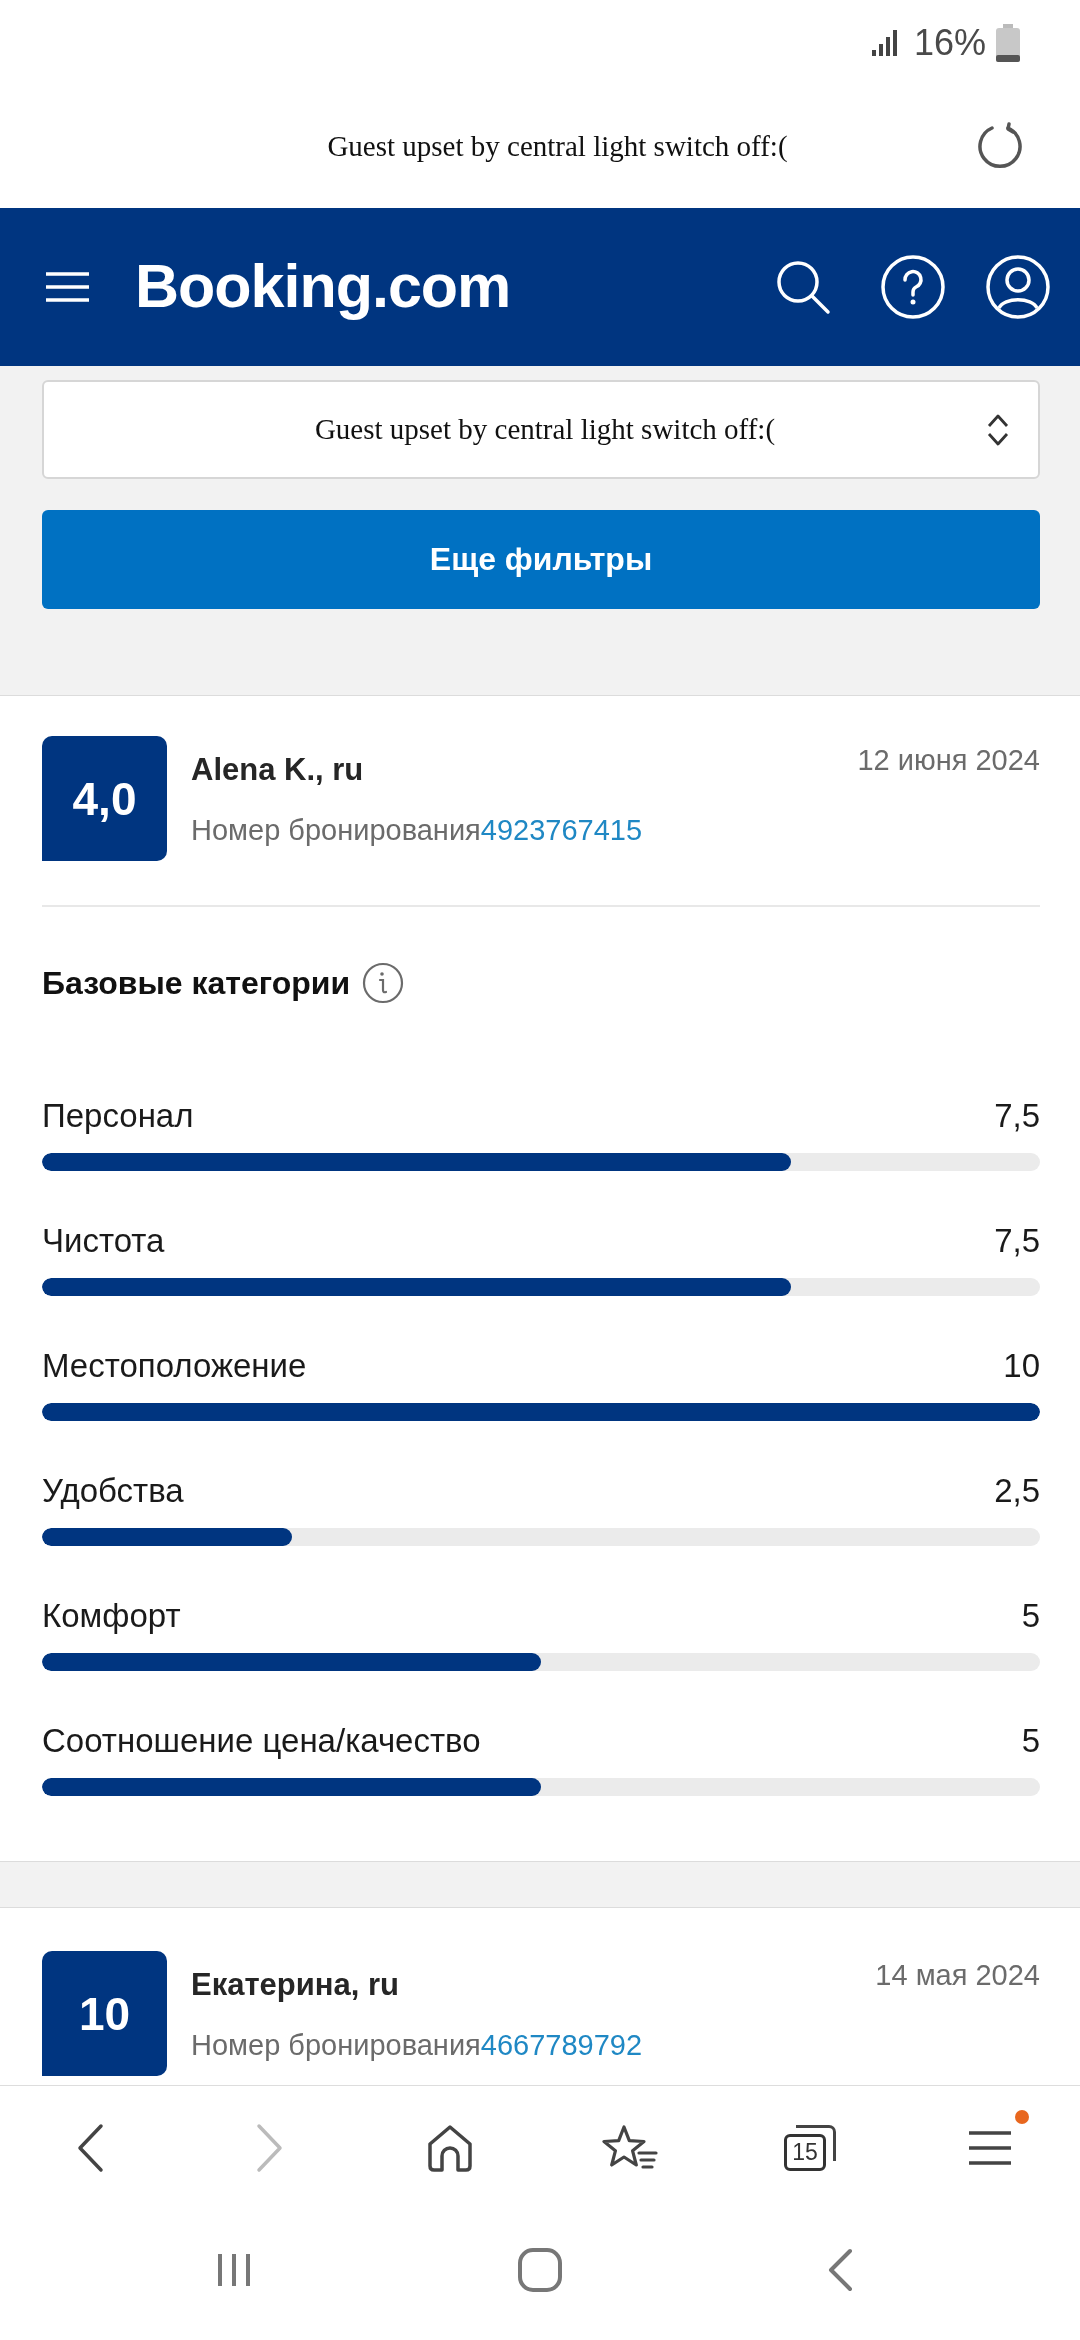 The height and width of the screenshot is (2340, 1080). What do you see at coordinates (561, 830) in the screenshot?
I see `booking-number-link: 4923767415` at bounding box center [561, 830].